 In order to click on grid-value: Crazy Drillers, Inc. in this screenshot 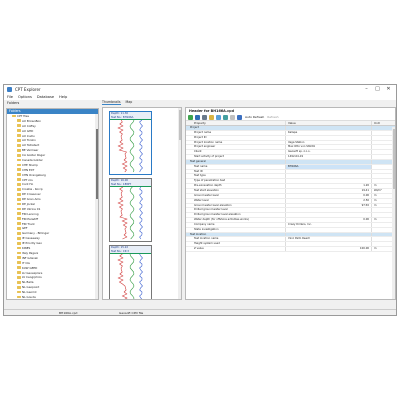, I will do `click(328, 224)`.